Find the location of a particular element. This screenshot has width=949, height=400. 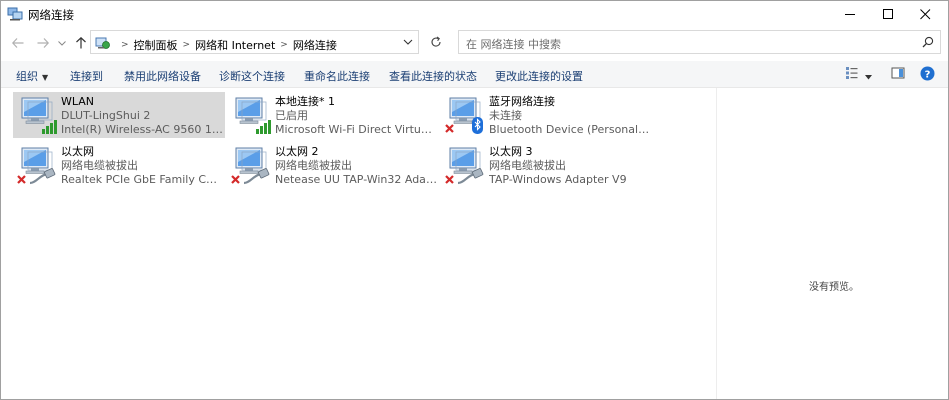

breadcrumb-network-connections: 网络连接 is located at coordinates (315, 45).